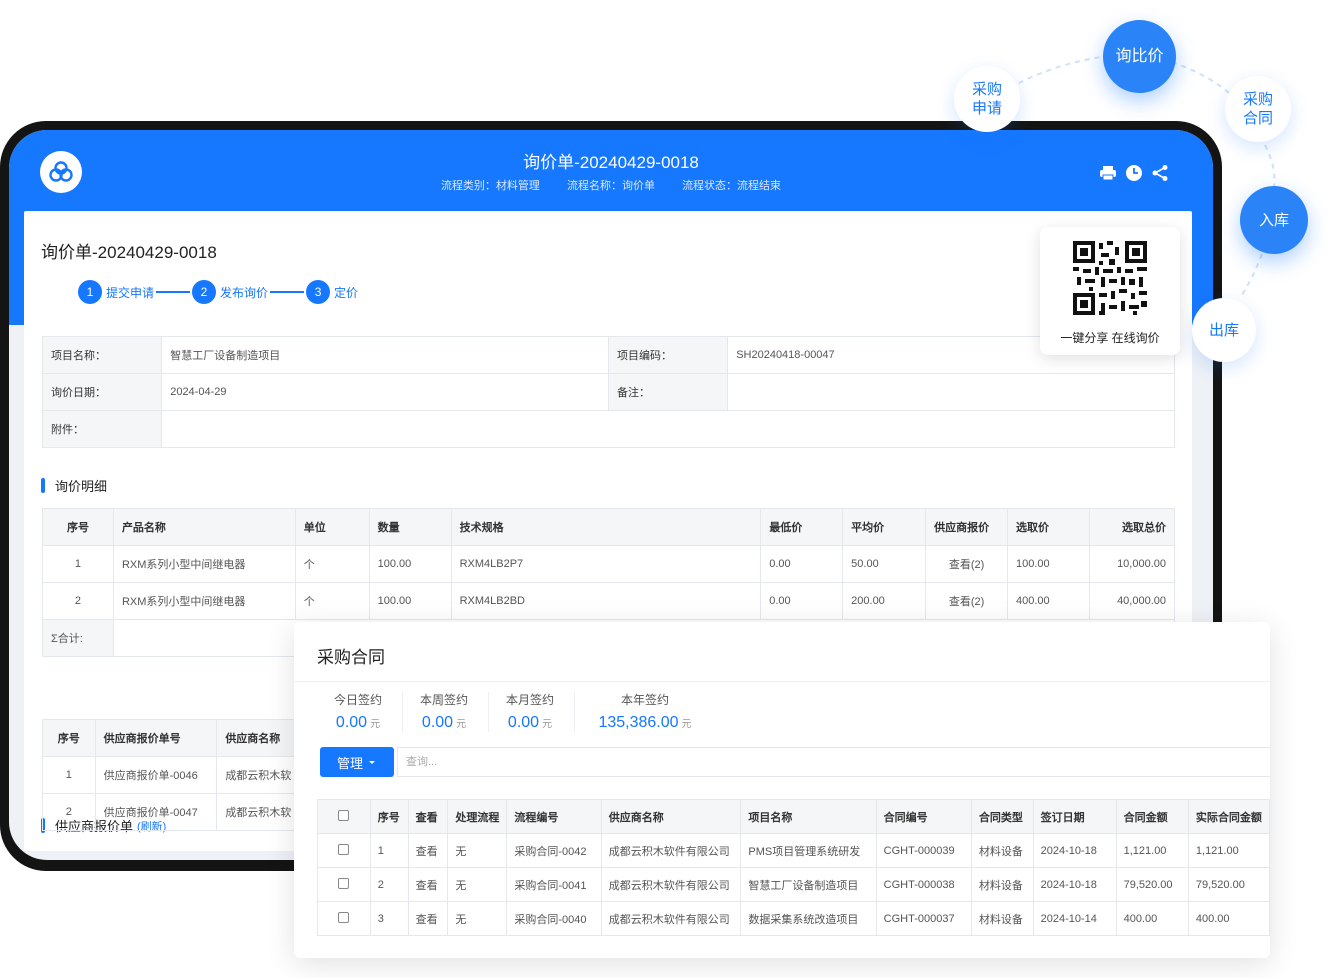 The width and height of the screenshot is (1329, 978). I want to click on cell: 100.00, so click(410, 601).